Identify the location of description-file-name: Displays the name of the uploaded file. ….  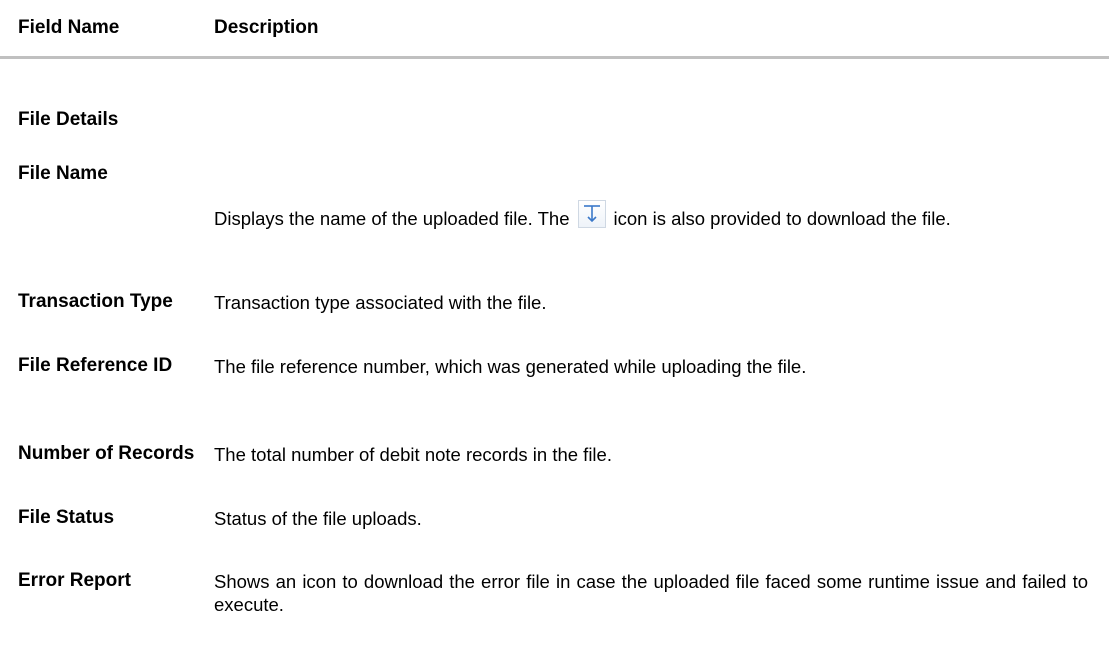
(651, 215).